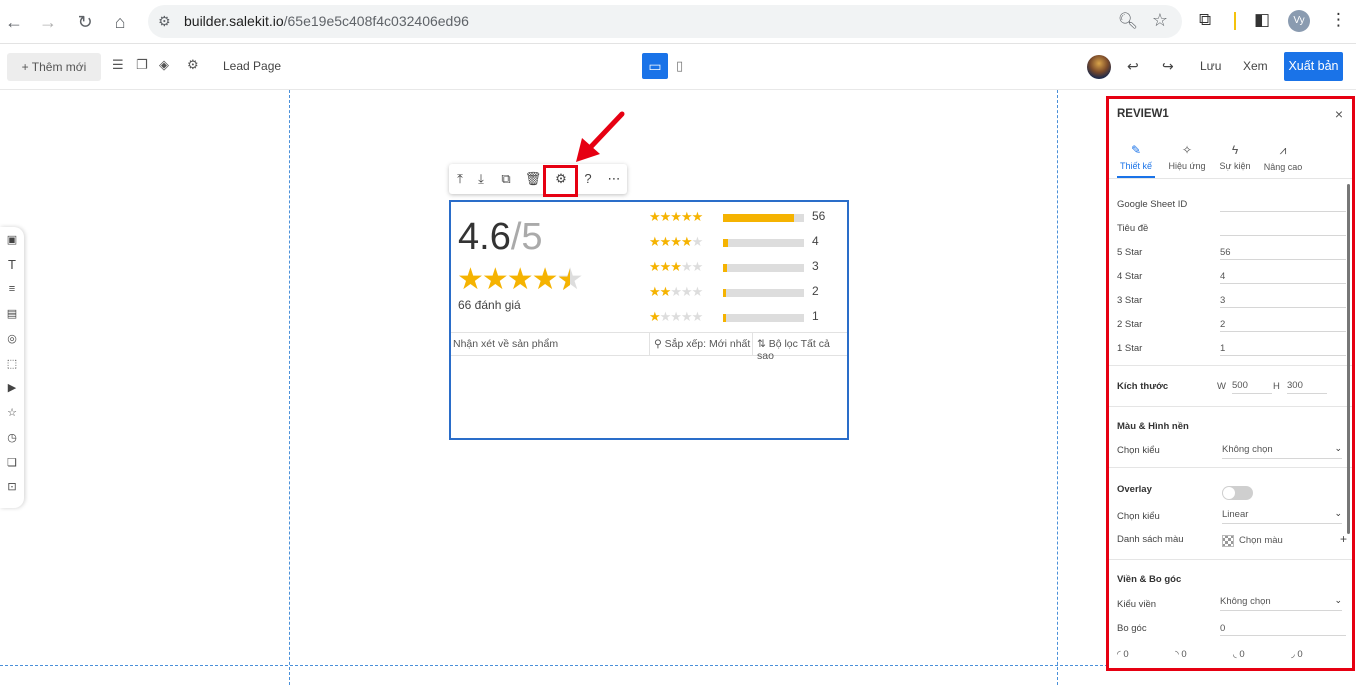  I want to click on layers-icon: ◈, so click(164, 65).